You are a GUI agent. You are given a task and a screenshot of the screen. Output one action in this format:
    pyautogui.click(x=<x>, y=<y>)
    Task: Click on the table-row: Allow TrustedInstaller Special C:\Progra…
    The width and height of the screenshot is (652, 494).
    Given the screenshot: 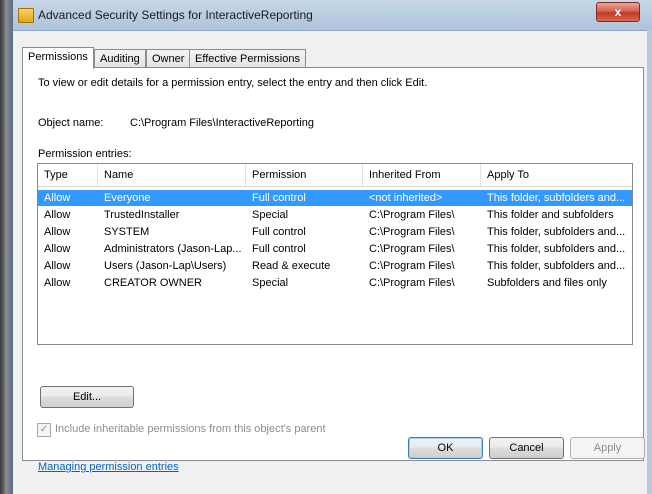 What is the action you would take?
    pyautogui.click(x=335, y=215)
    